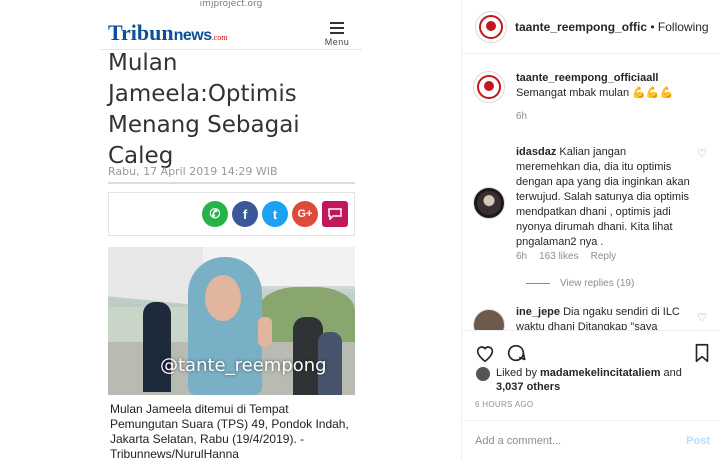  I want to click on article-date: Rabu, 17 April 2019 14:29 WIB, so click(193, 171).